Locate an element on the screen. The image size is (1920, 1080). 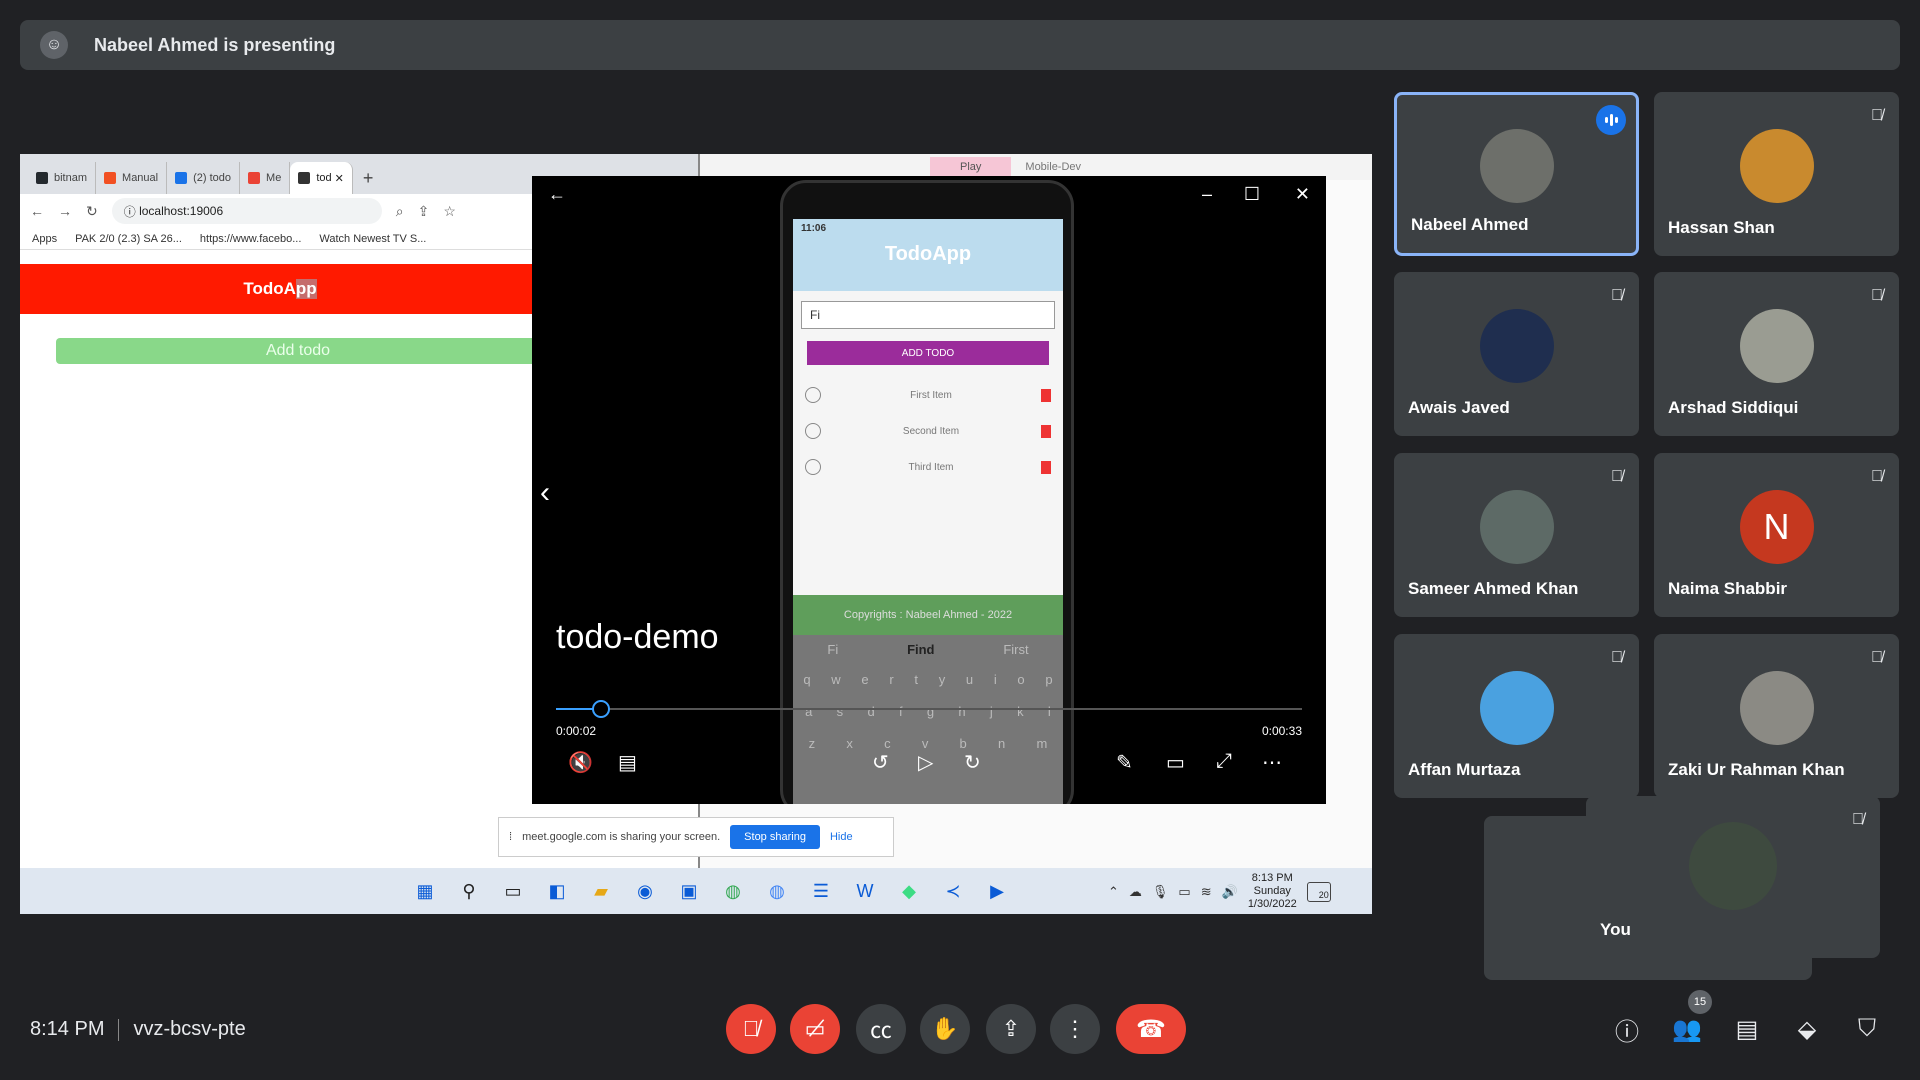
mini-view-icon: ▭ is located at coordinates (1175, 762).